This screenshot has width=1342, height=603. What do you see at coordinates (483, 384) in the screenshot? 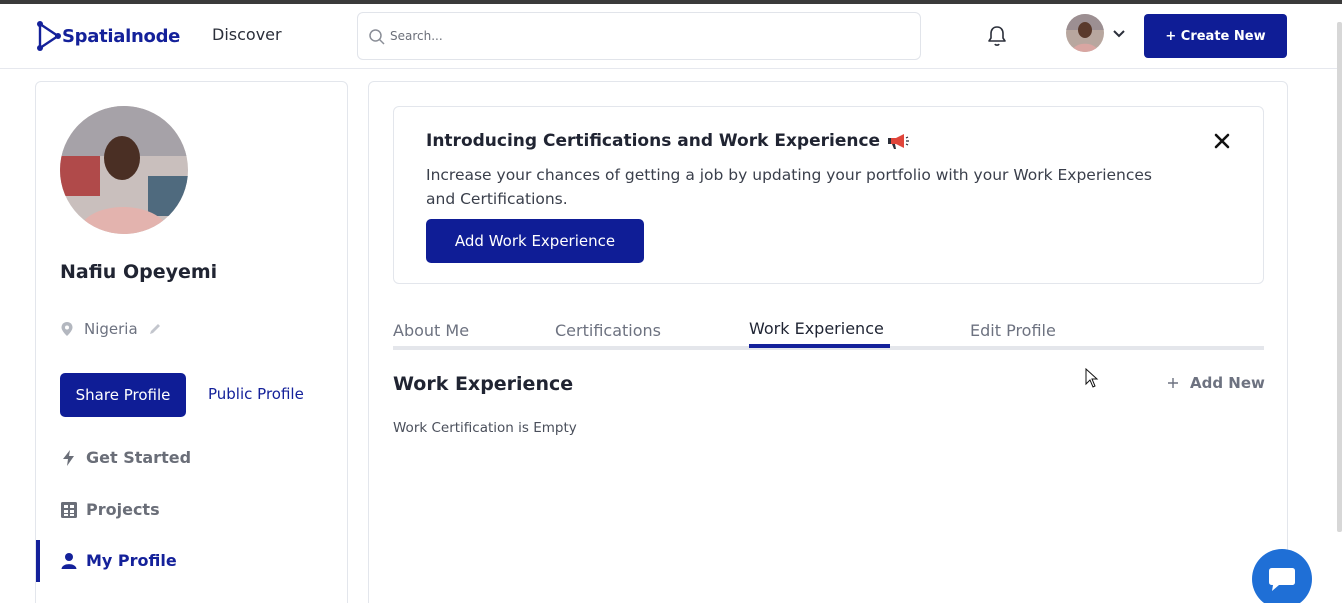
I see `section-title: Work Experience` at bounding box center [483, 384].